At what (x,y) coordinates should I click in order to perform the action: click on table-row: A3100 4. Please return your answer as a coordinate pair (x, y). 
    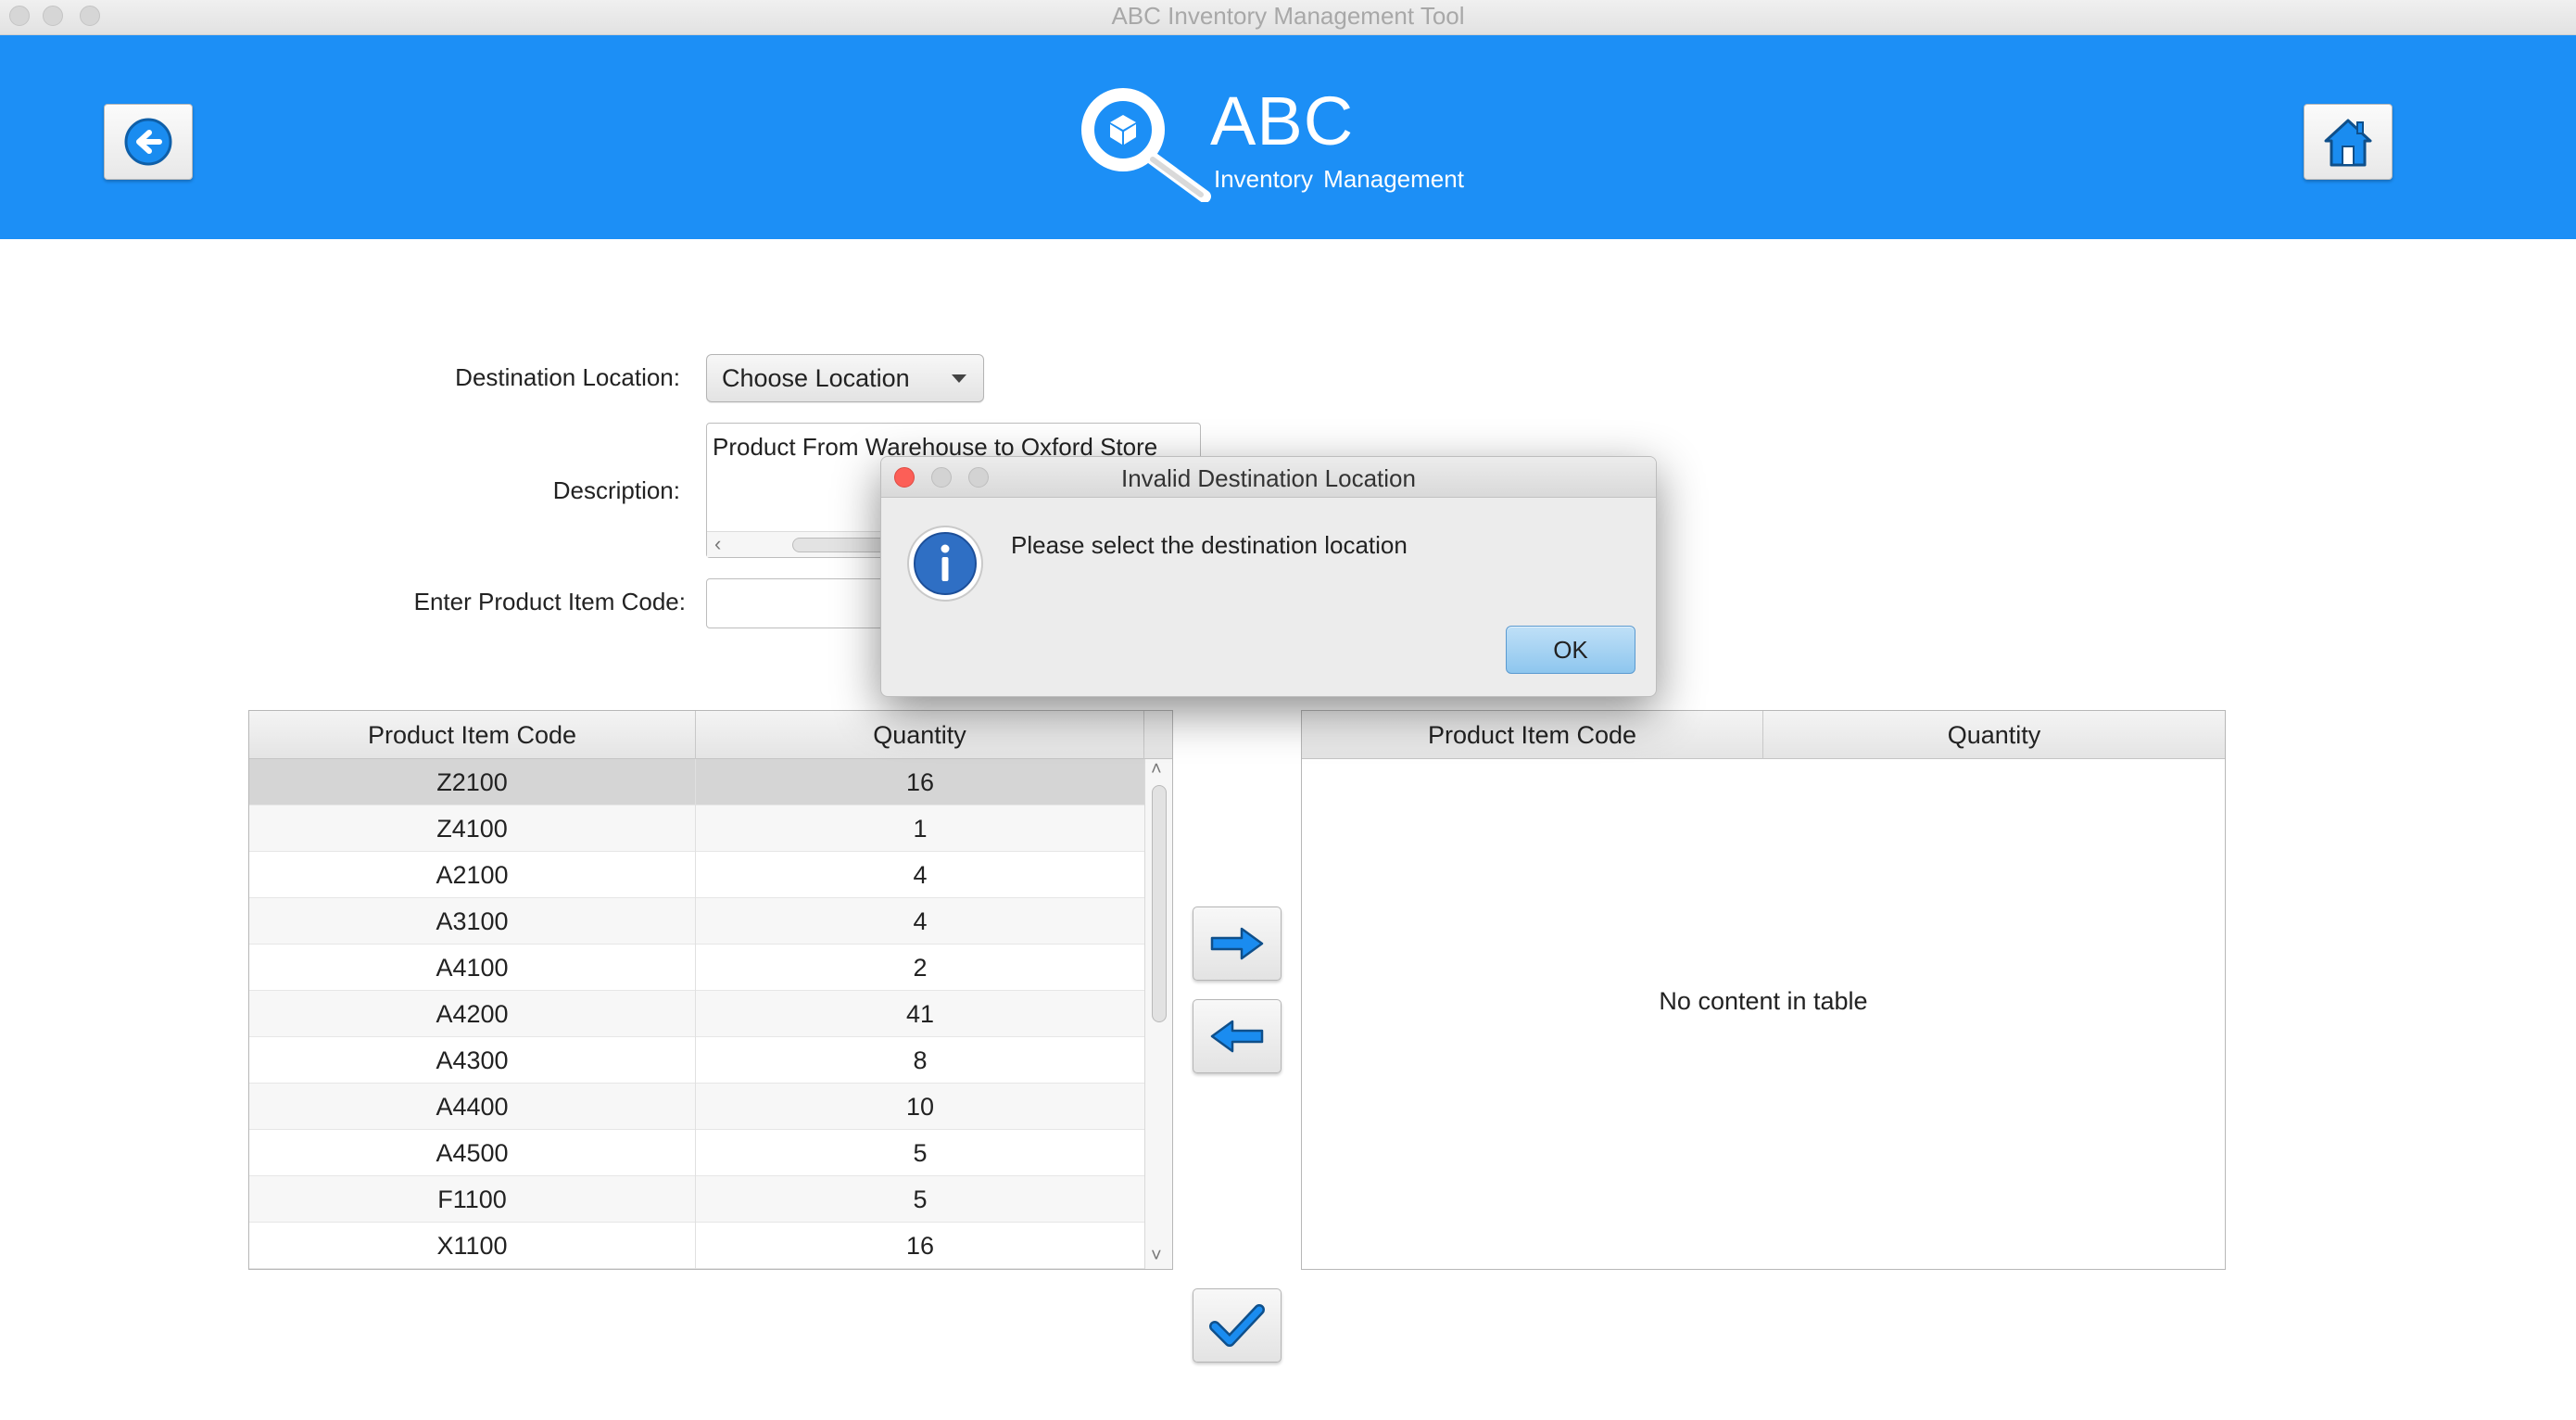
    Looking at the image, I should click on (710, 921).